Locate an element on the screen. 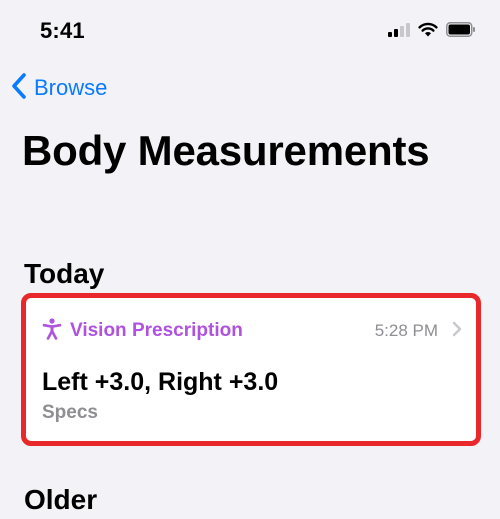 This screenshot has width=500, height=519. status-icons is located at coordinates (432, 32).